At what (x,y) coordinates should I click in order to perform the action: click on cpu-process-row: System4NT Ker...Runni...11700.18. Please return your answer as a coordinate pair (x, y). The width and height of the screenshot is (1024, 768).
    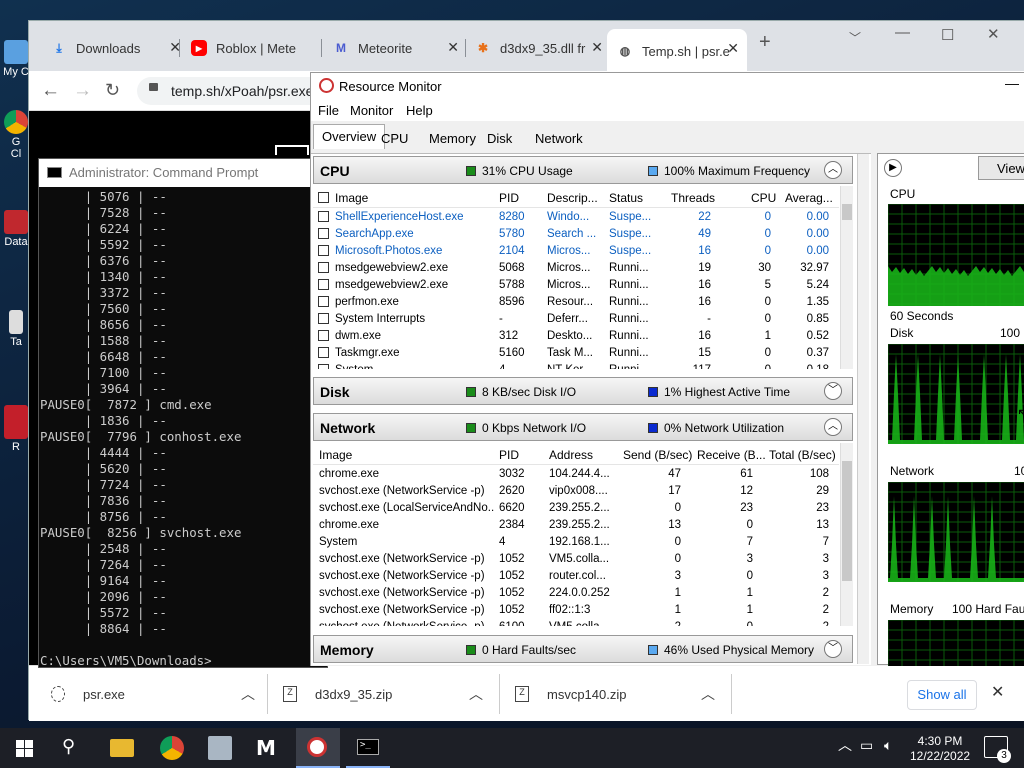
    Looking at the image, I should click on (576, 366).